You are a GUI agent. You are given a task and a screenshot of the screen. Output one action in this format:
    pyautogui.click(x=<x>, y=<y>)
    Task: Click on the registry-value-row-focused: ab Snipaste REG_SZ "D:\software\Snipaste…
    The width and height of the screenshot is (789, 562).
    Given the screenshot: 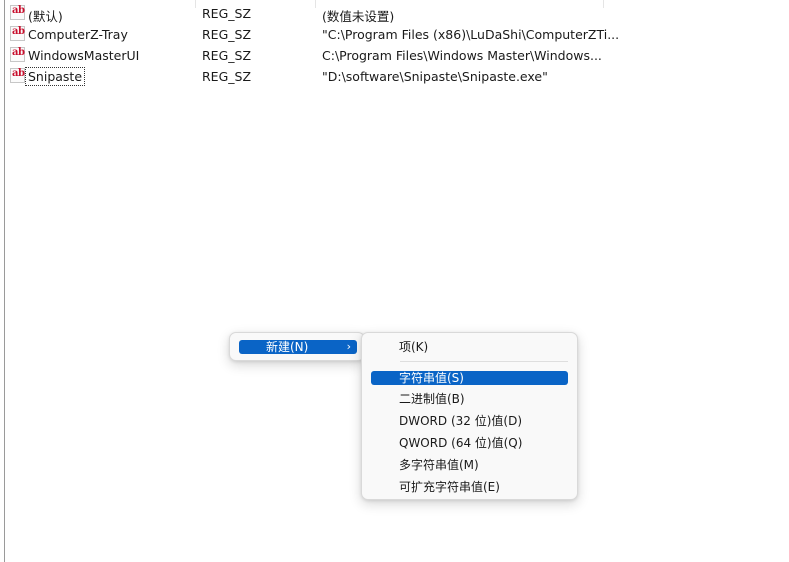 What is the action you would take?
    pyautogui.click(x=358, y=76)
    